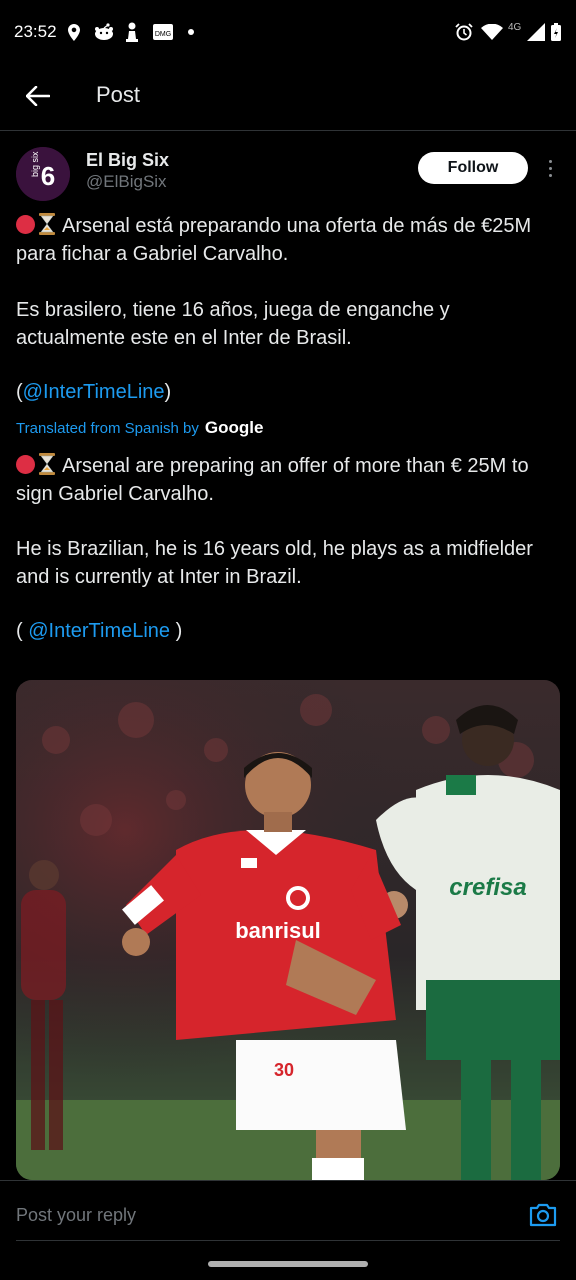 The width and height of the screenshot is (576, 1280). Describe the element at coordinates (126, 182) in the screenshot. I see `author-handle: @ElBigSix` at that location.